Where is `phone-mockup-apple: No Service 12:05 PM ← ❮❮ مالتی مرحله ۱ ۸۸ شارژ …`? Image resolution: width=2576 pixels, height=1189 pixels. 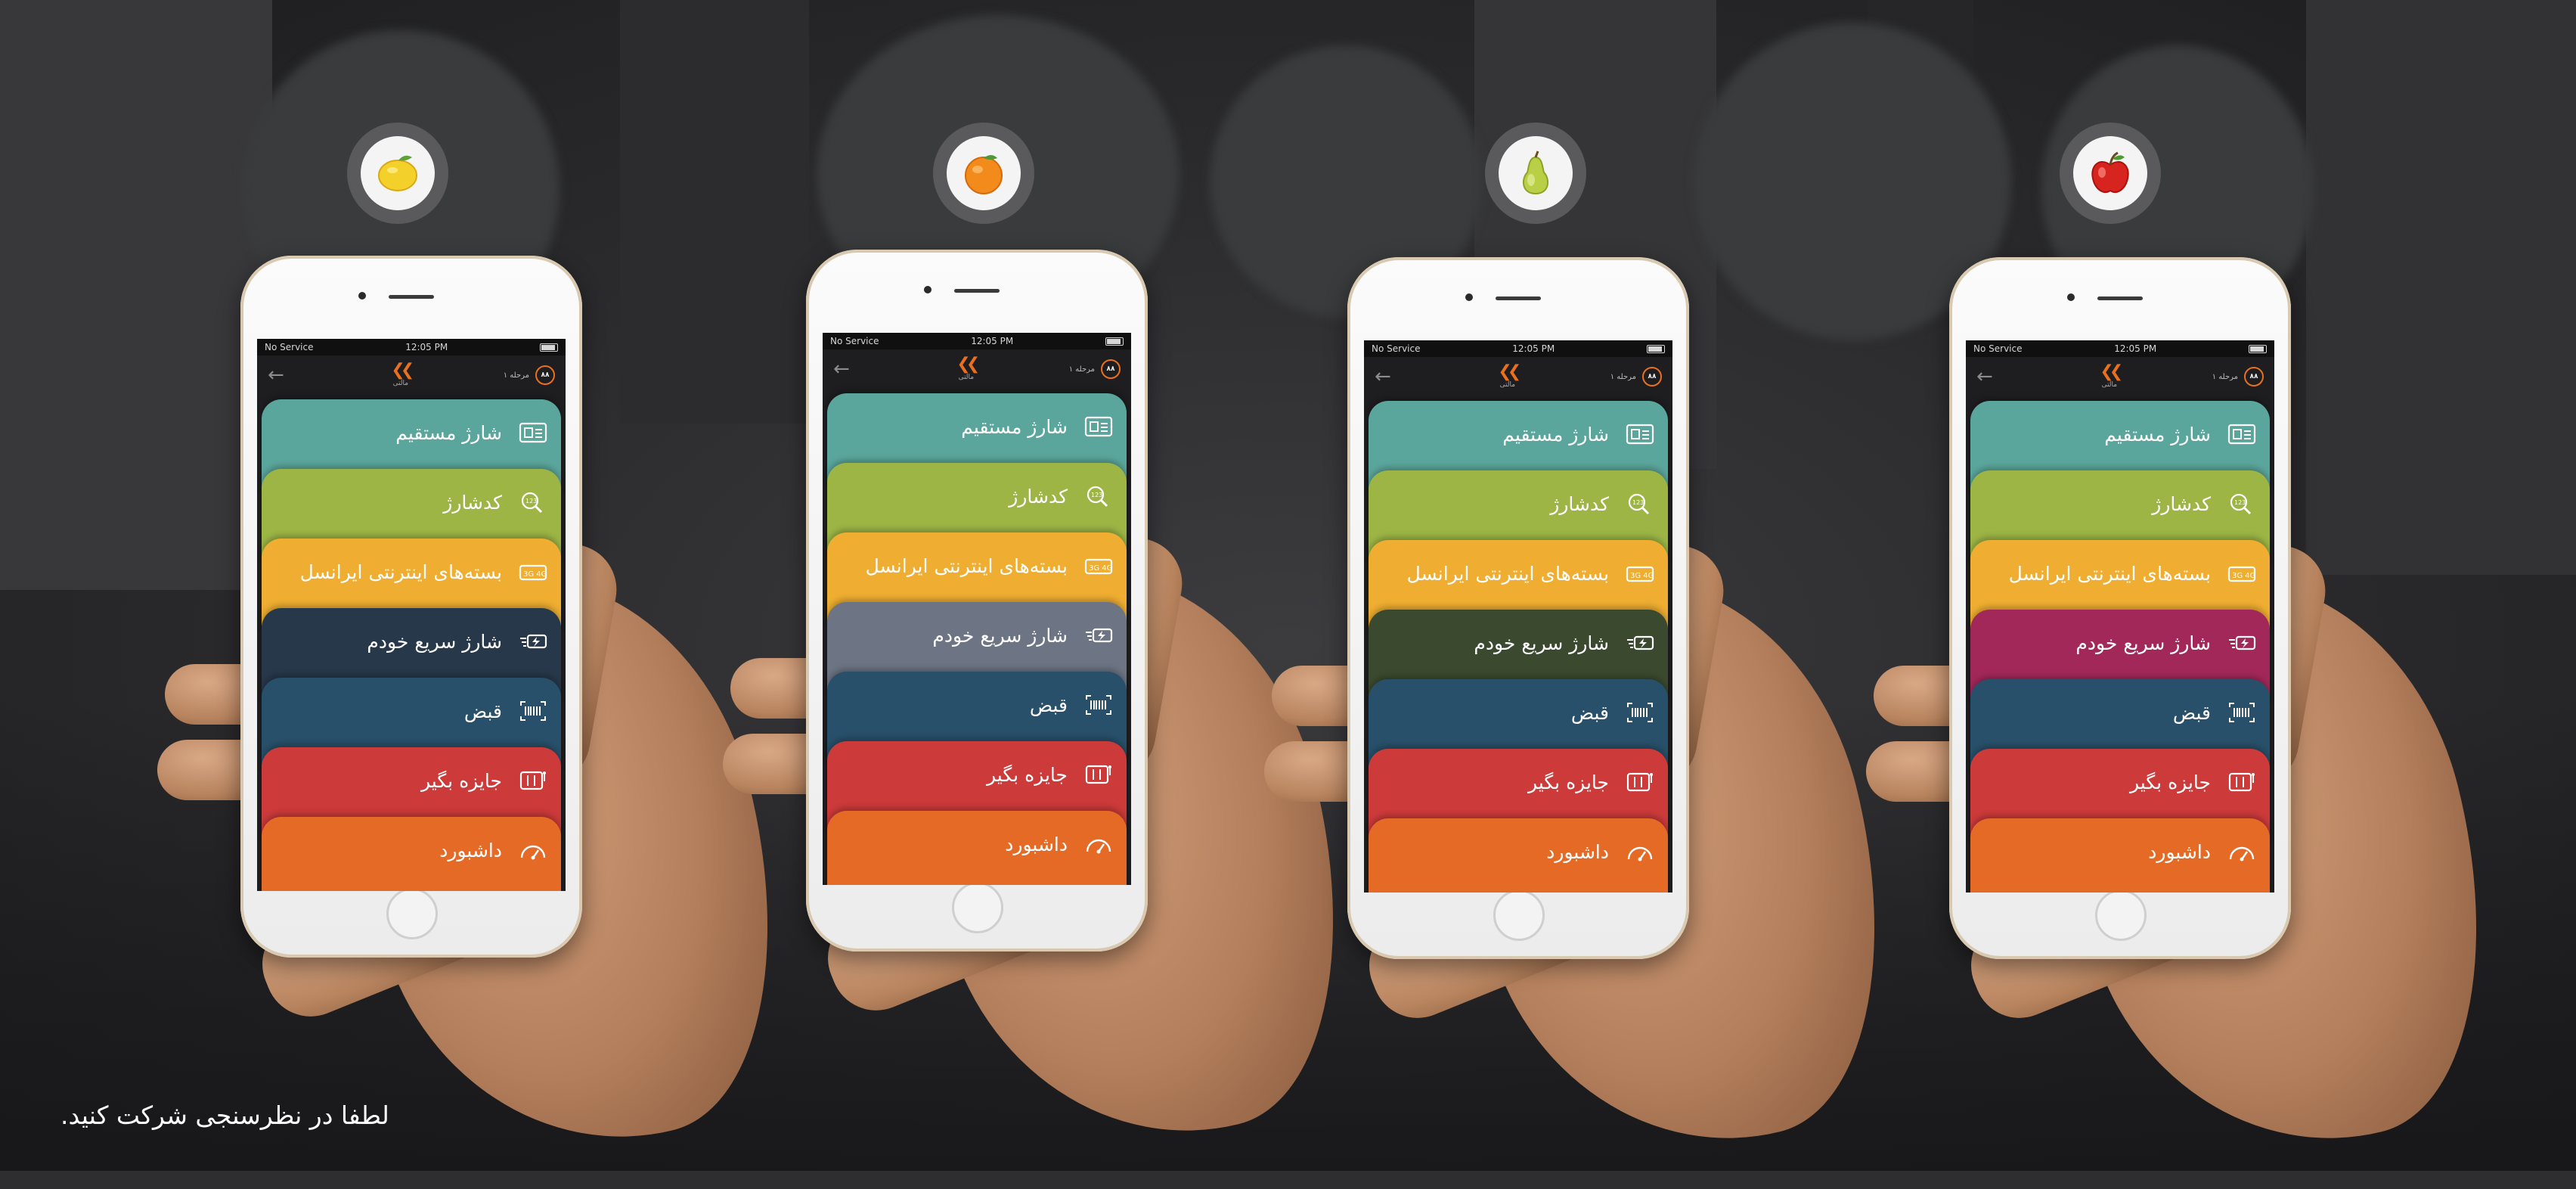
phone-mockup-apple: No Service 12:05 PM ← ❮❮ مالتی مرحله ۱ ۸۸ شارژ … is located at coordinates (2120, 608).